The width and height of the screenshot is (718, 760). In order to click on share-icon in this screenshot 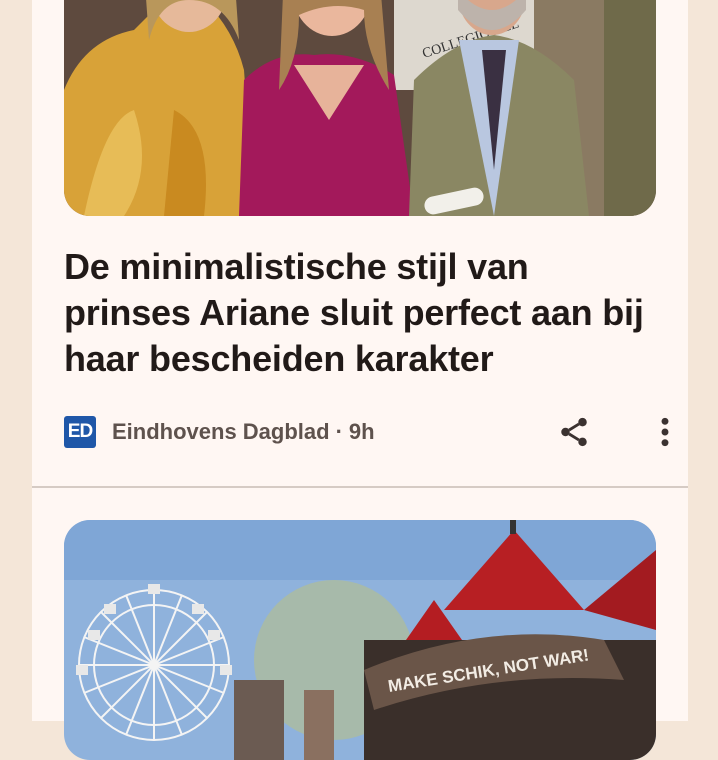, I will do `click(574, 432)`.